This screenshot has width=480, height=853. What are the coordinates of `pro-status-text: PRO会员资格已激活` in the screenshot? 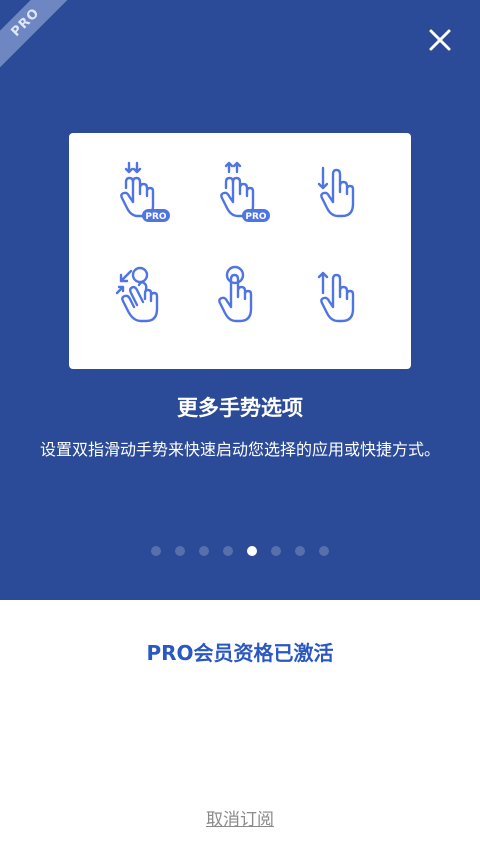 It's located at (240, 653).